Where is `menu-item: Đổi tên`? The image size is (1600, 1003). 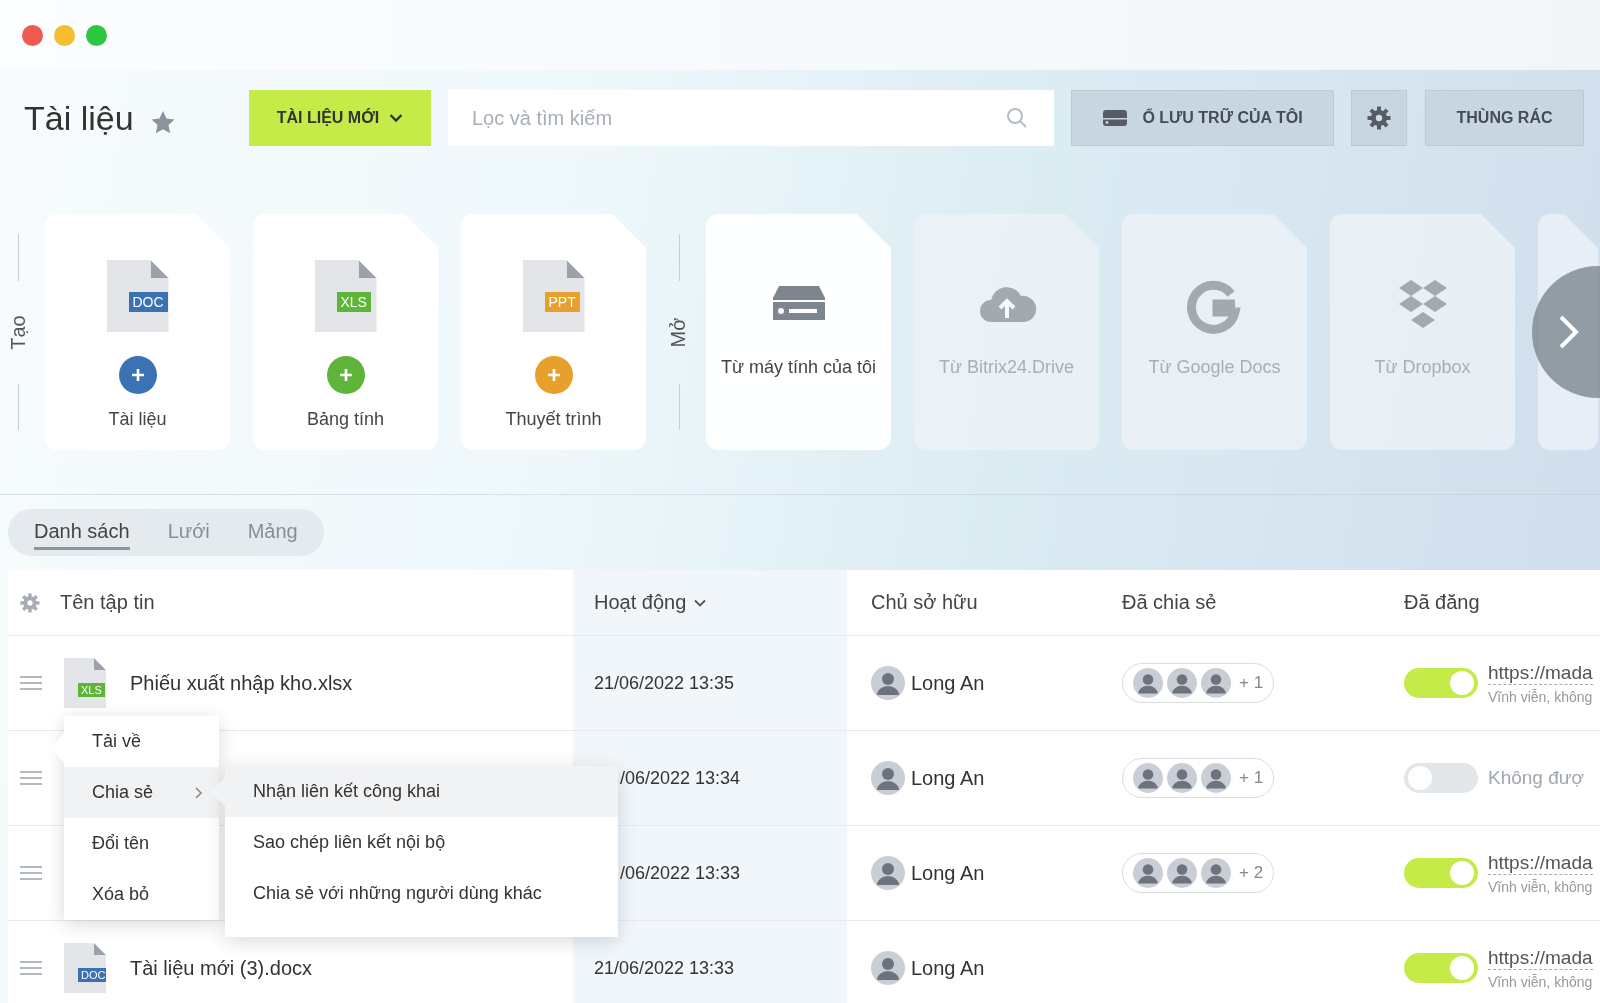
menu-item: Đổi tên is located at coordinates (141, 843).